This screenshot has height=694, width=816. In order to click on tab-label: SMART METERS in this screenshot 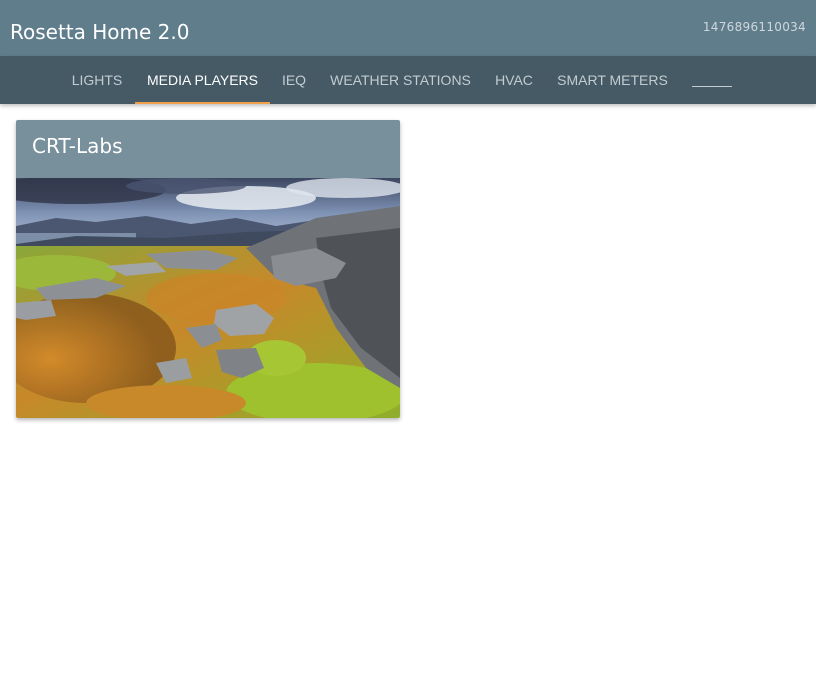, I will do `click(612, 80)`.